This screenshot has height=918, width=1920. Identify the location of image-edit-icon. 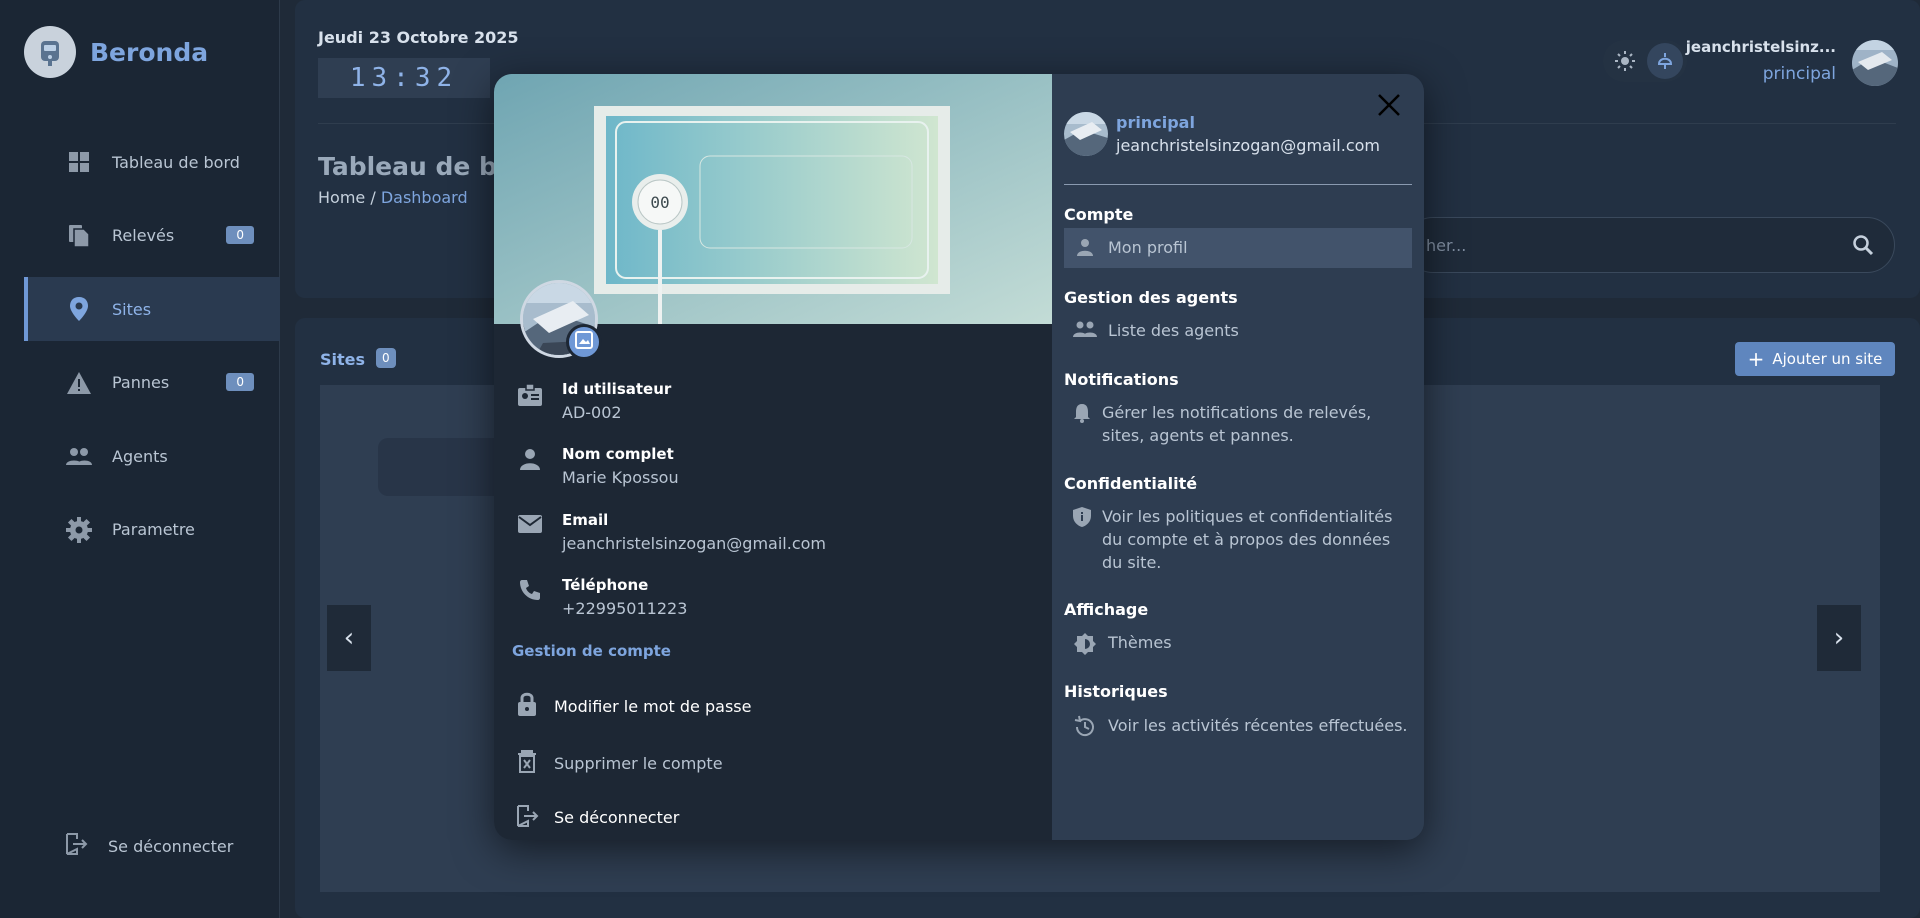
(584, 342).